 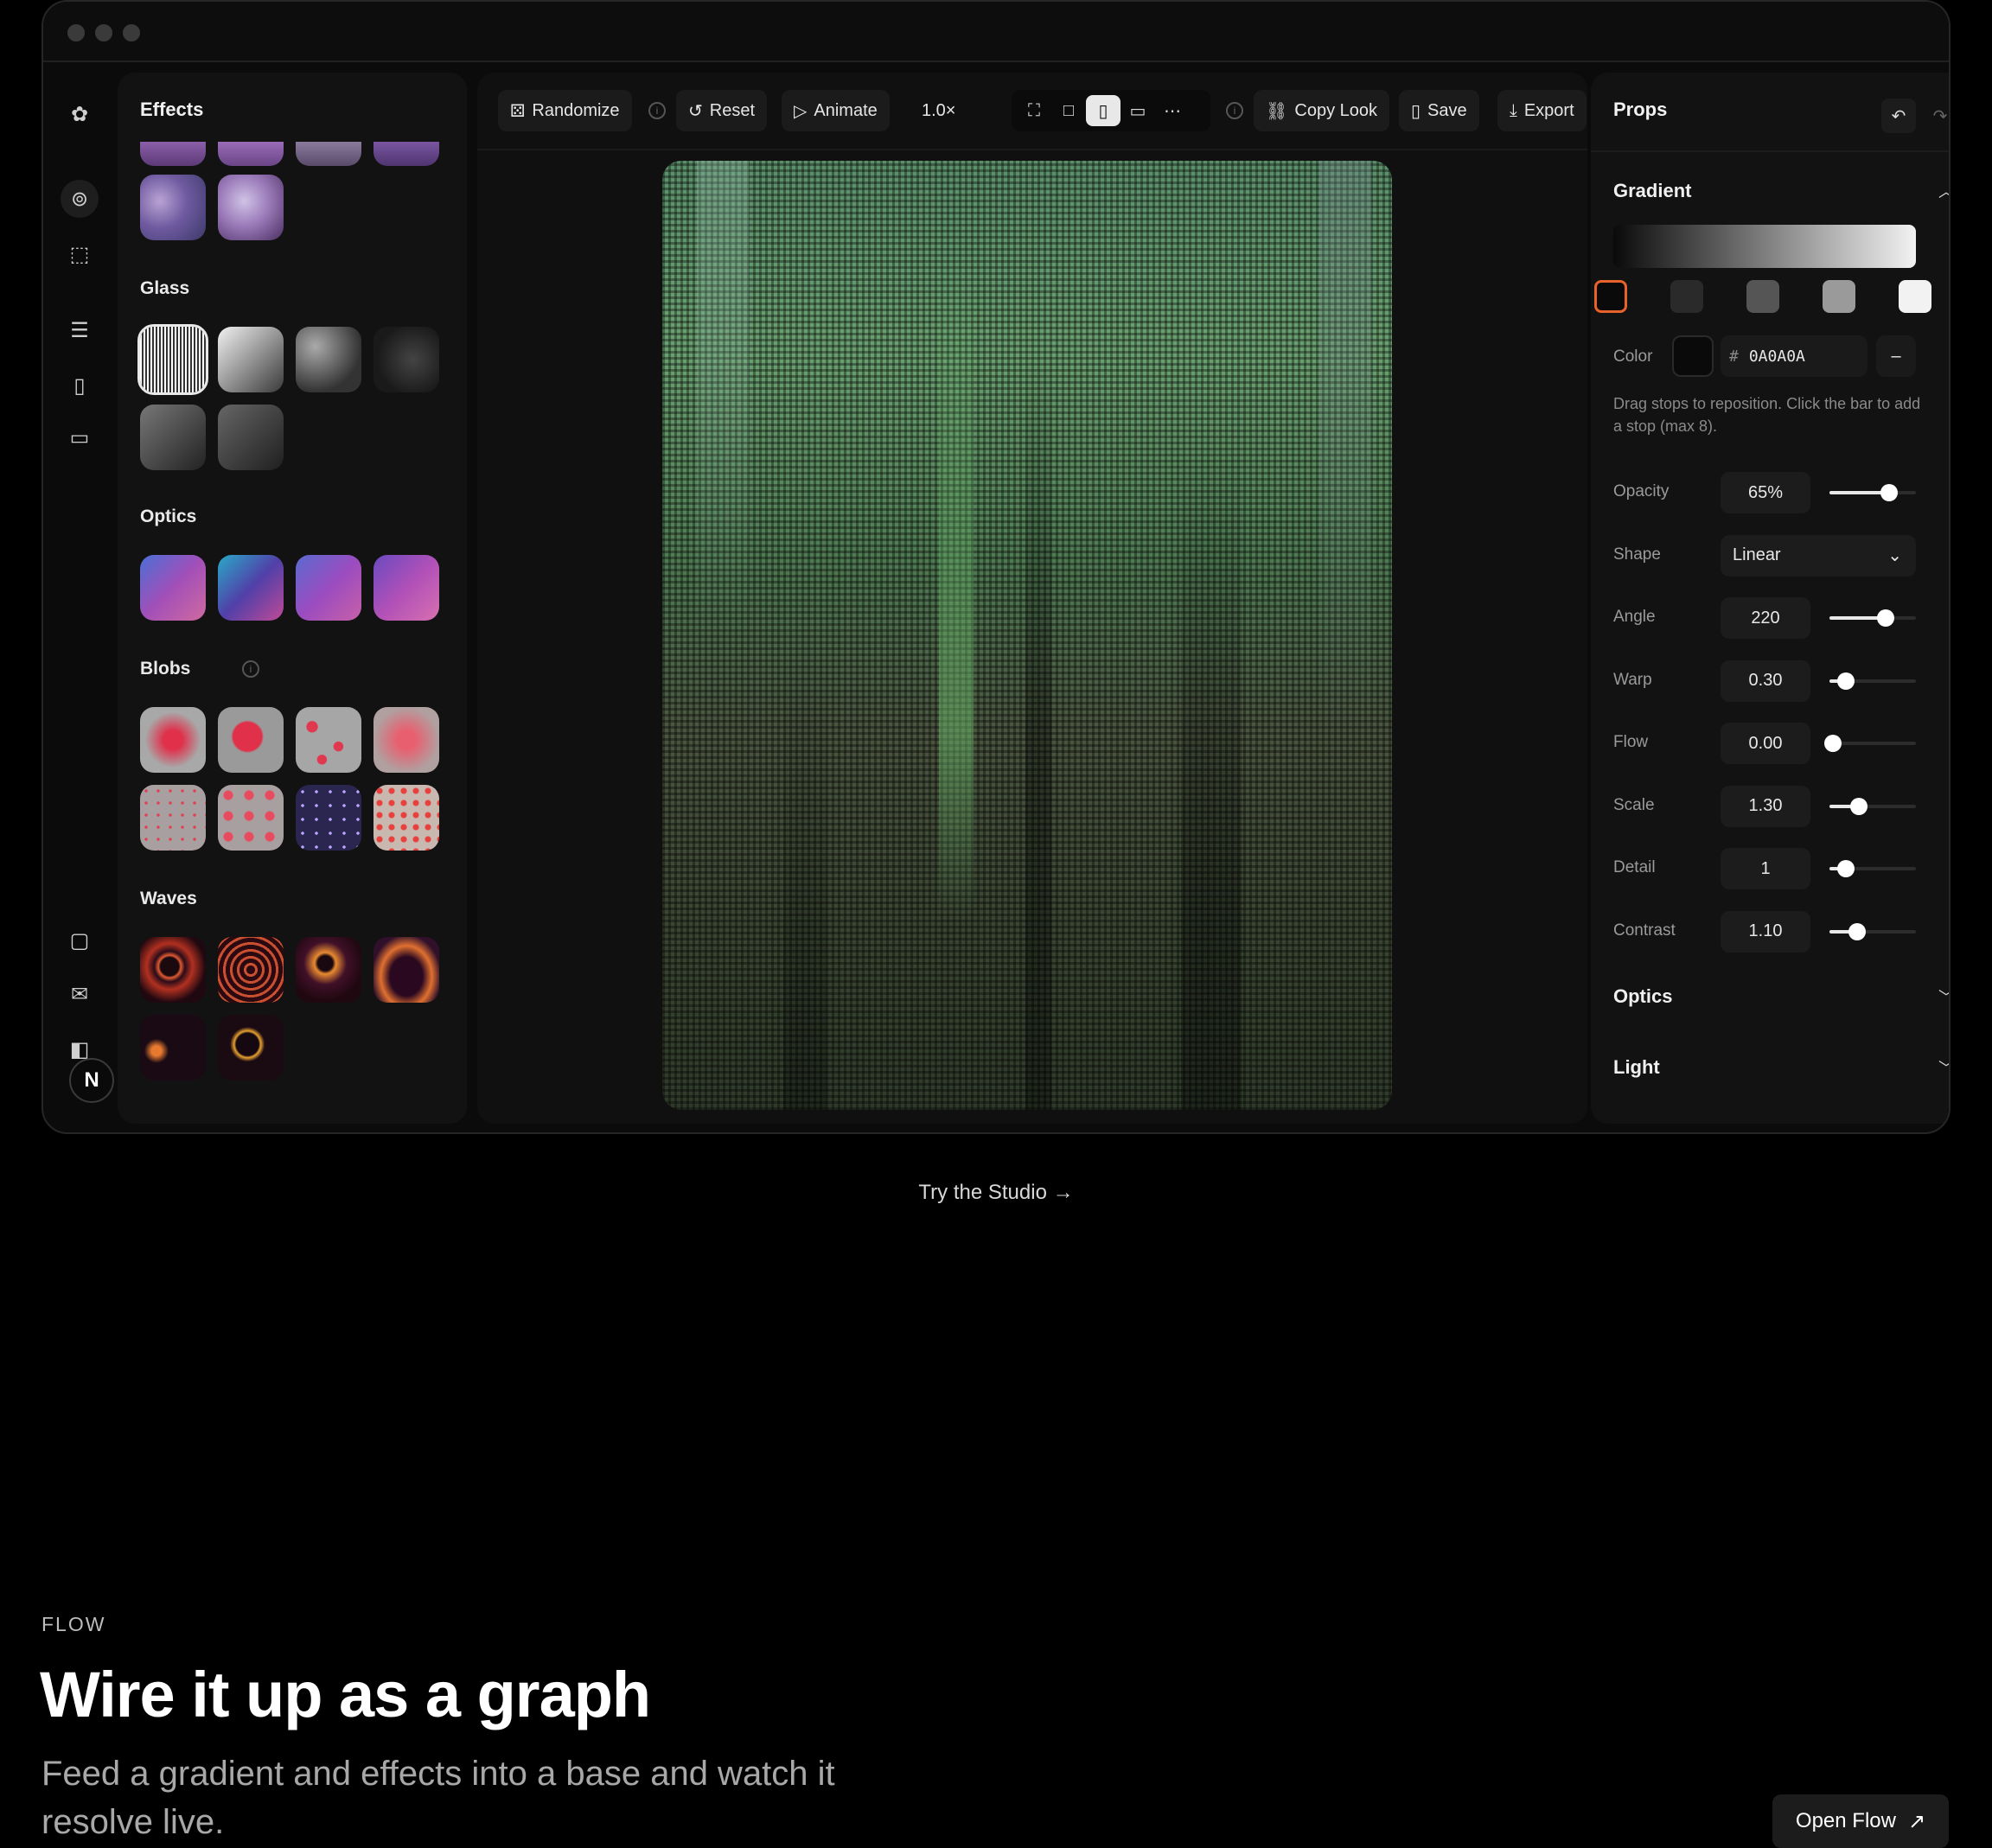 I want to click on prop-value-angle: 220, so click(x=1765, y=618).